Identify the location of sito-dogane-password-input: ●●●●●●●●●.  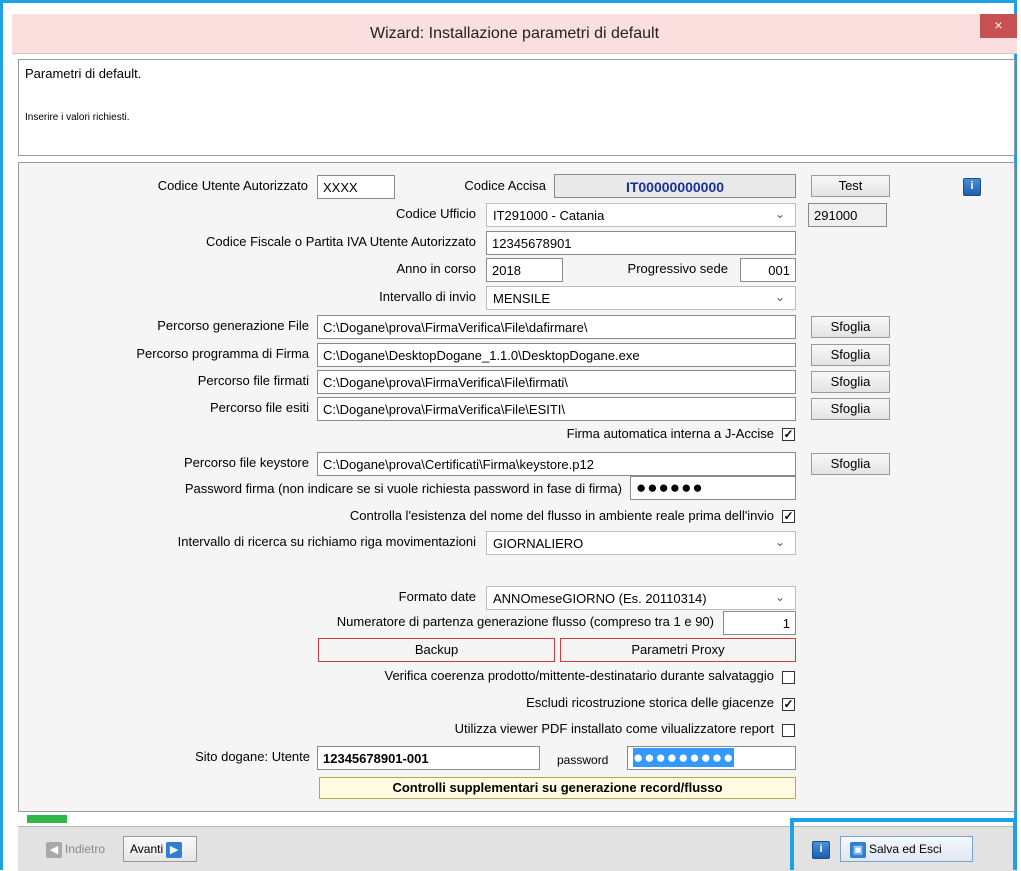
(711, 758).